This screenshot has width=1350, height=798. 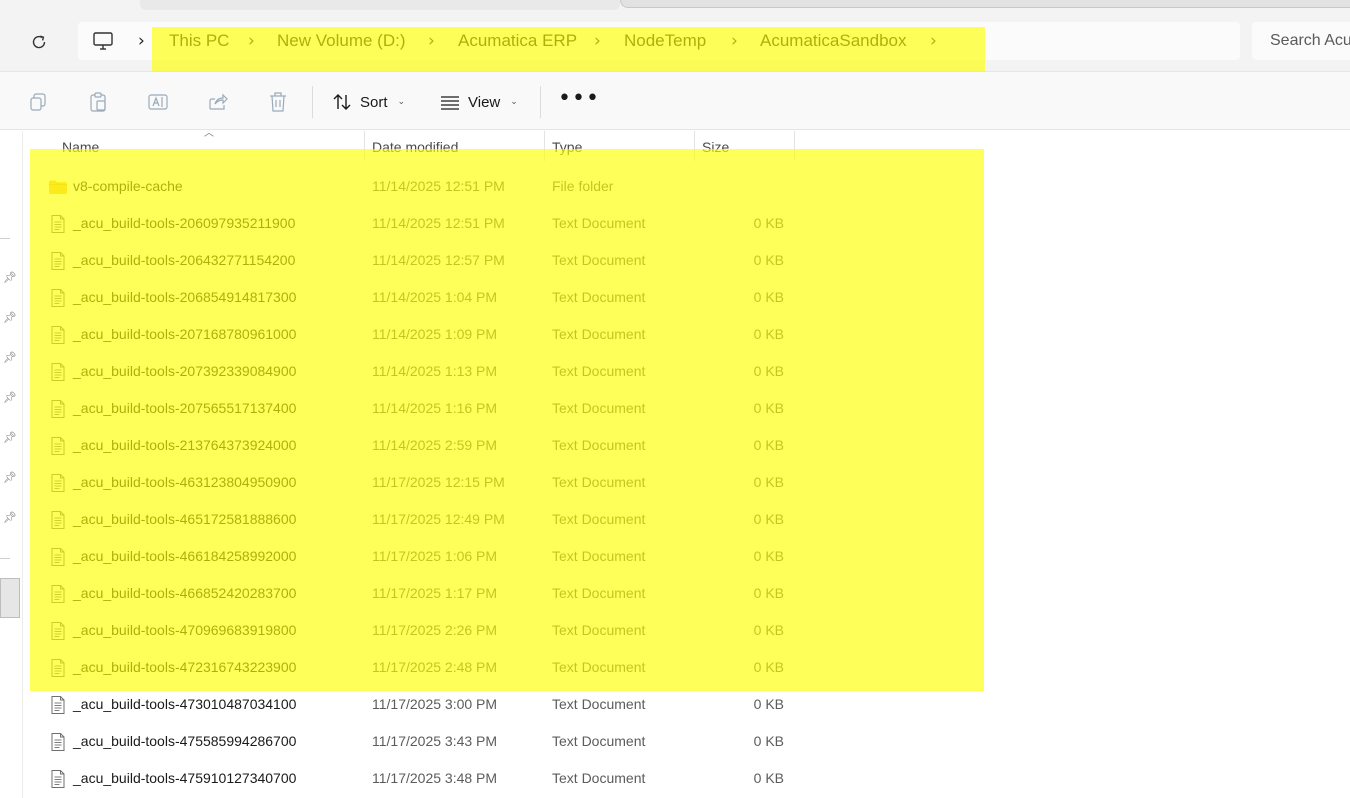 What do you see at coordinates (438, 519) in the screenshot?
I see `file-date-modified: 11/17/2025 12:49 PM` at bounding box center [438, 519].